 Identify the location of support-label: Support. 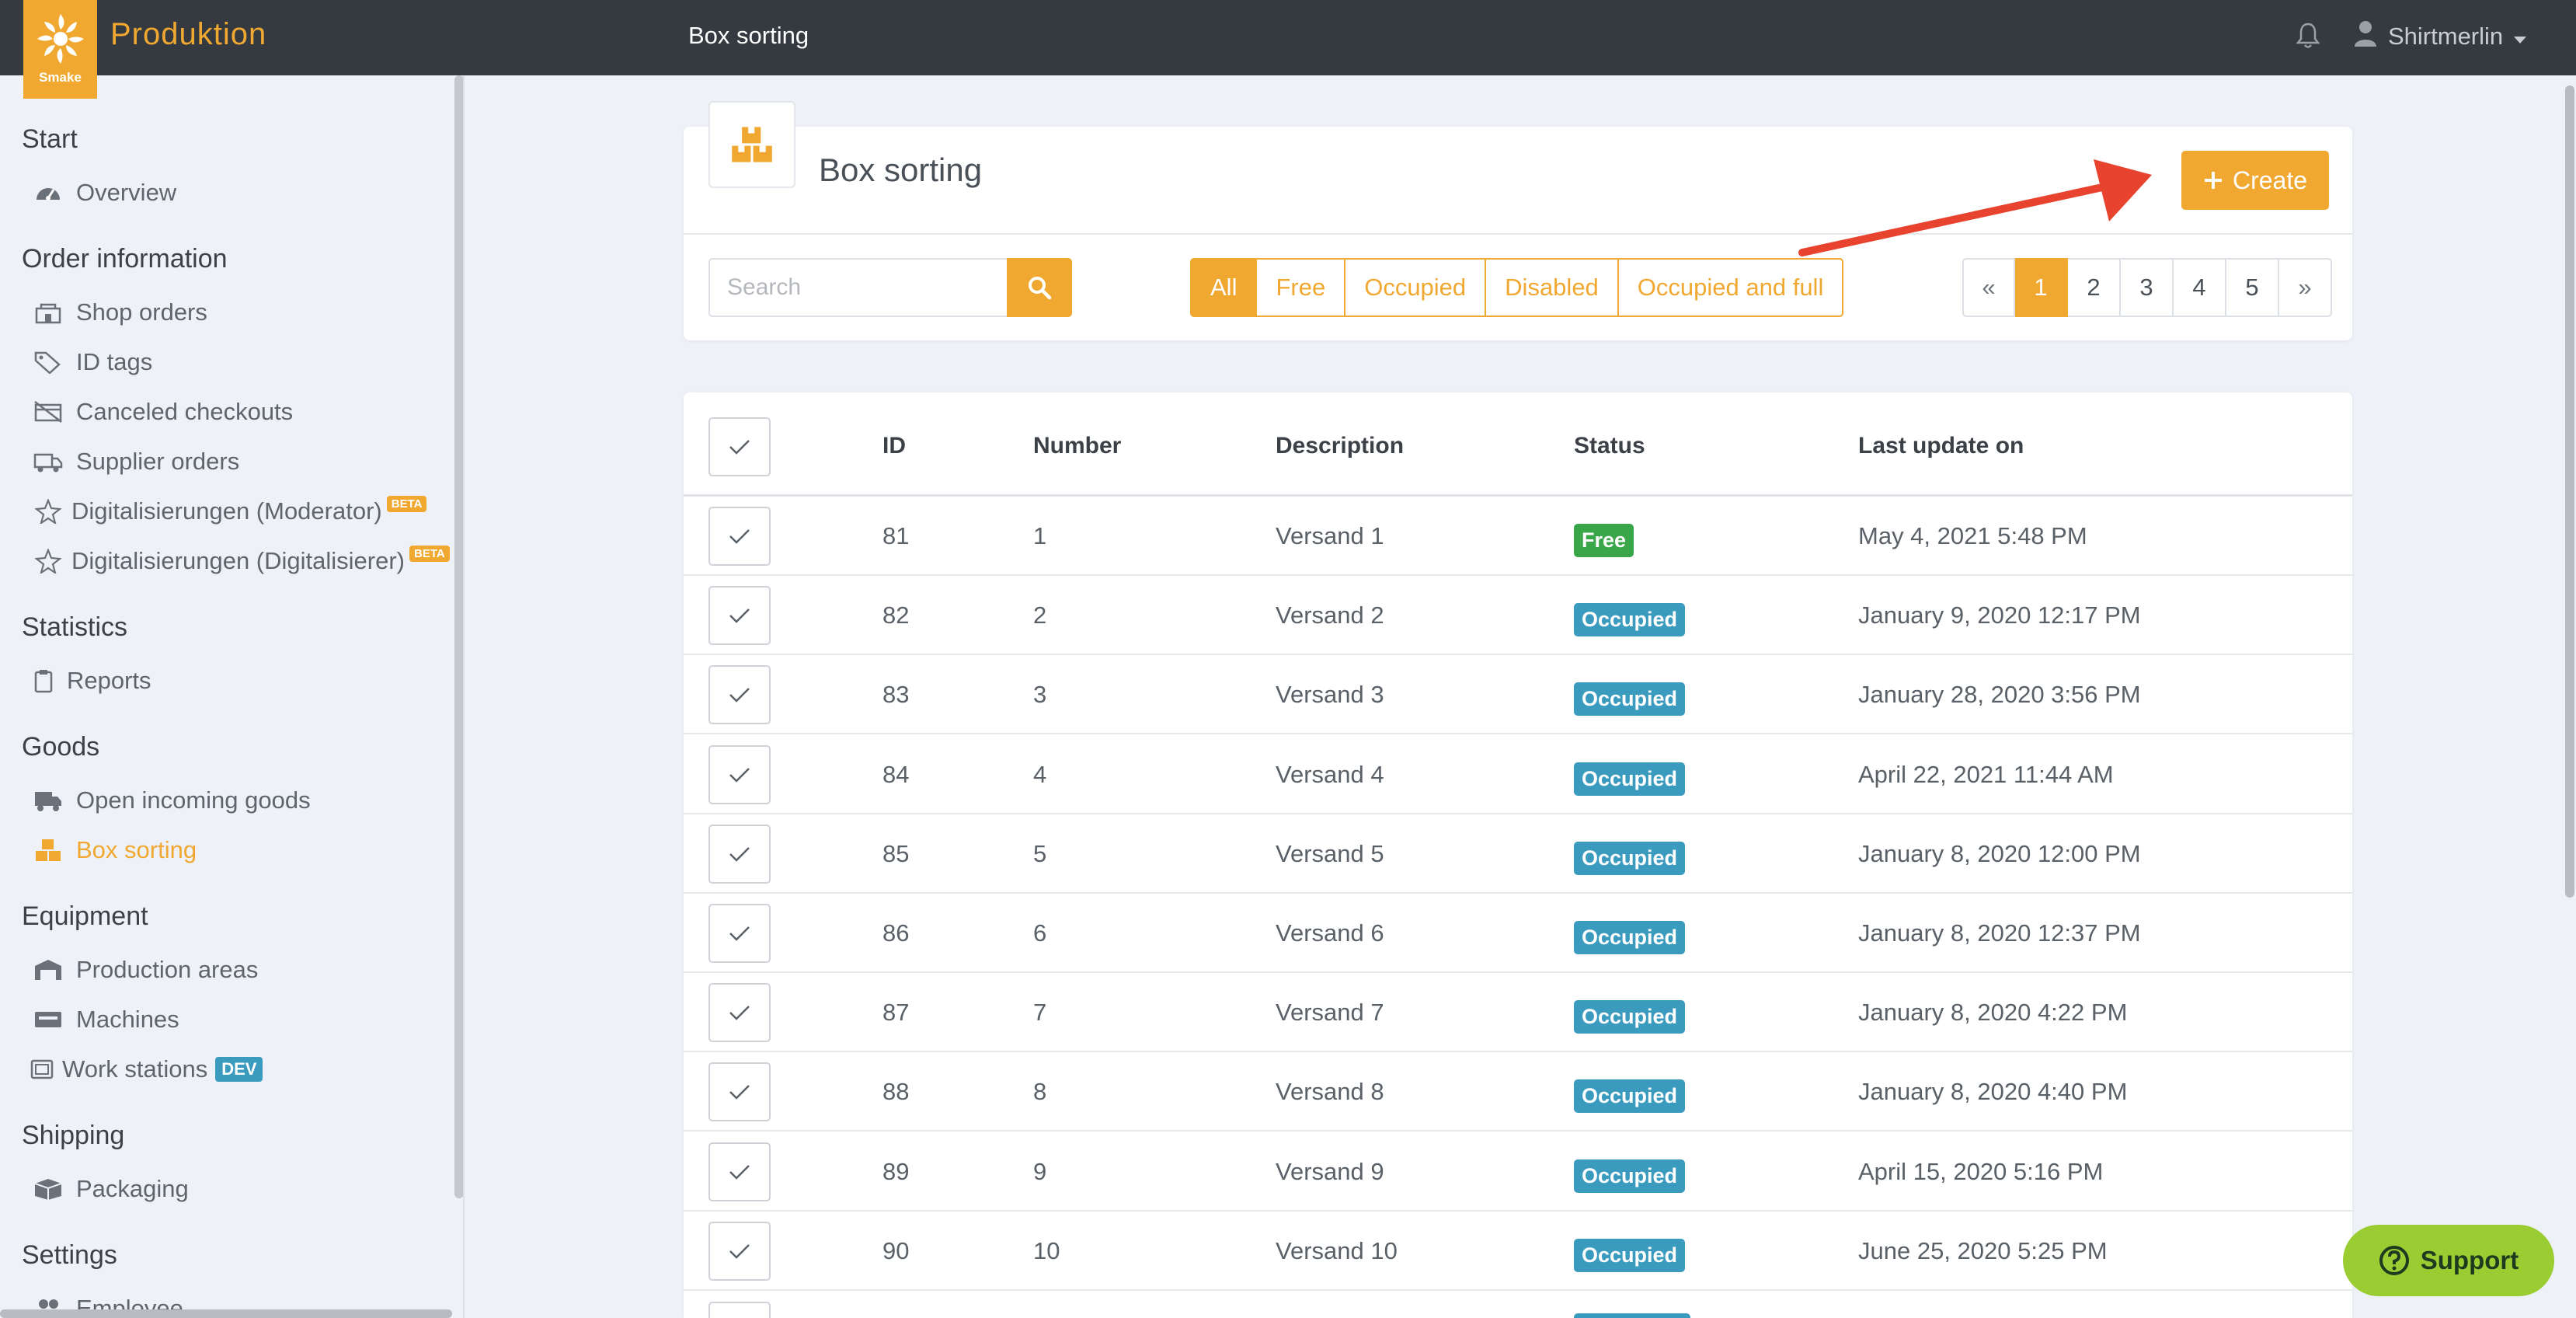
(2469, 1260).